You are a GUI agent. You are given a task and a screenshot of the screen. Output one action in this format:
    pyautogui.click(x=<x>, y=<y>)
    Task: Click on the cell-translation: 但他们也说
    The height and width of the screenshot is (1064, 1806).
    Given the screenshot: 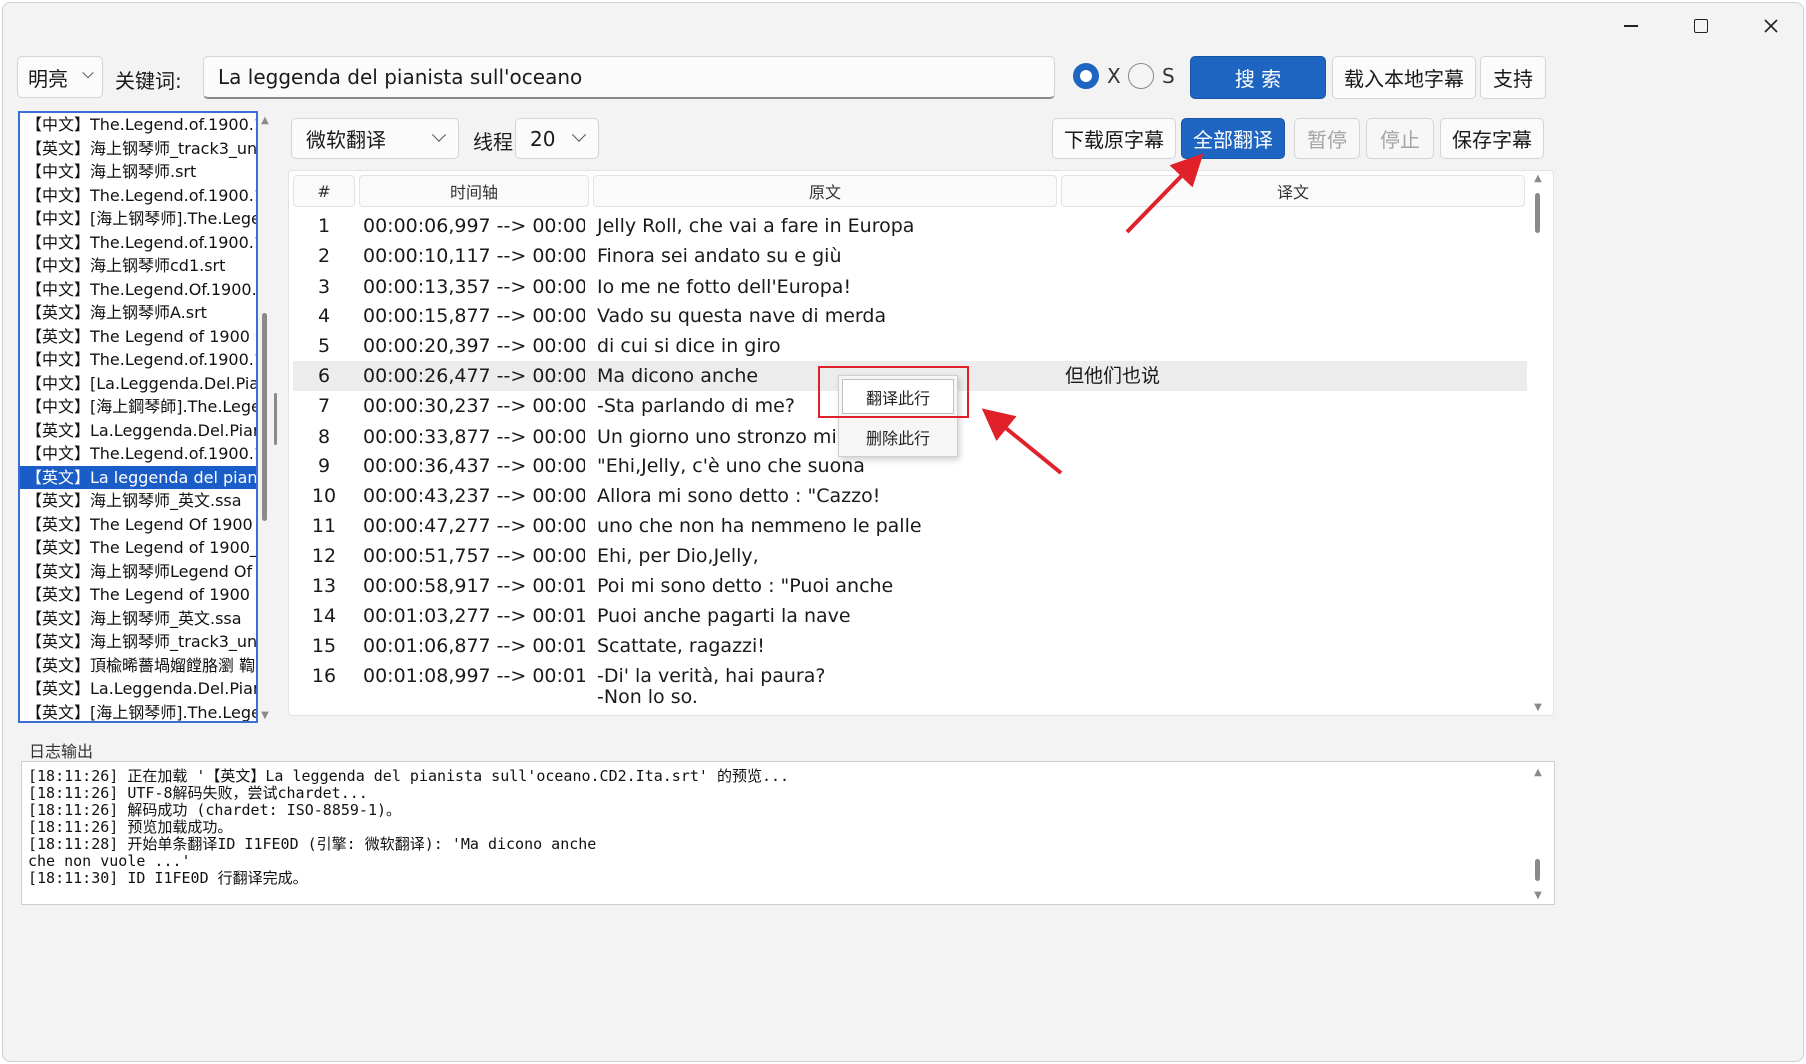 What is the action you would take?
    pyautogui.click(x=1113, y=376)
    